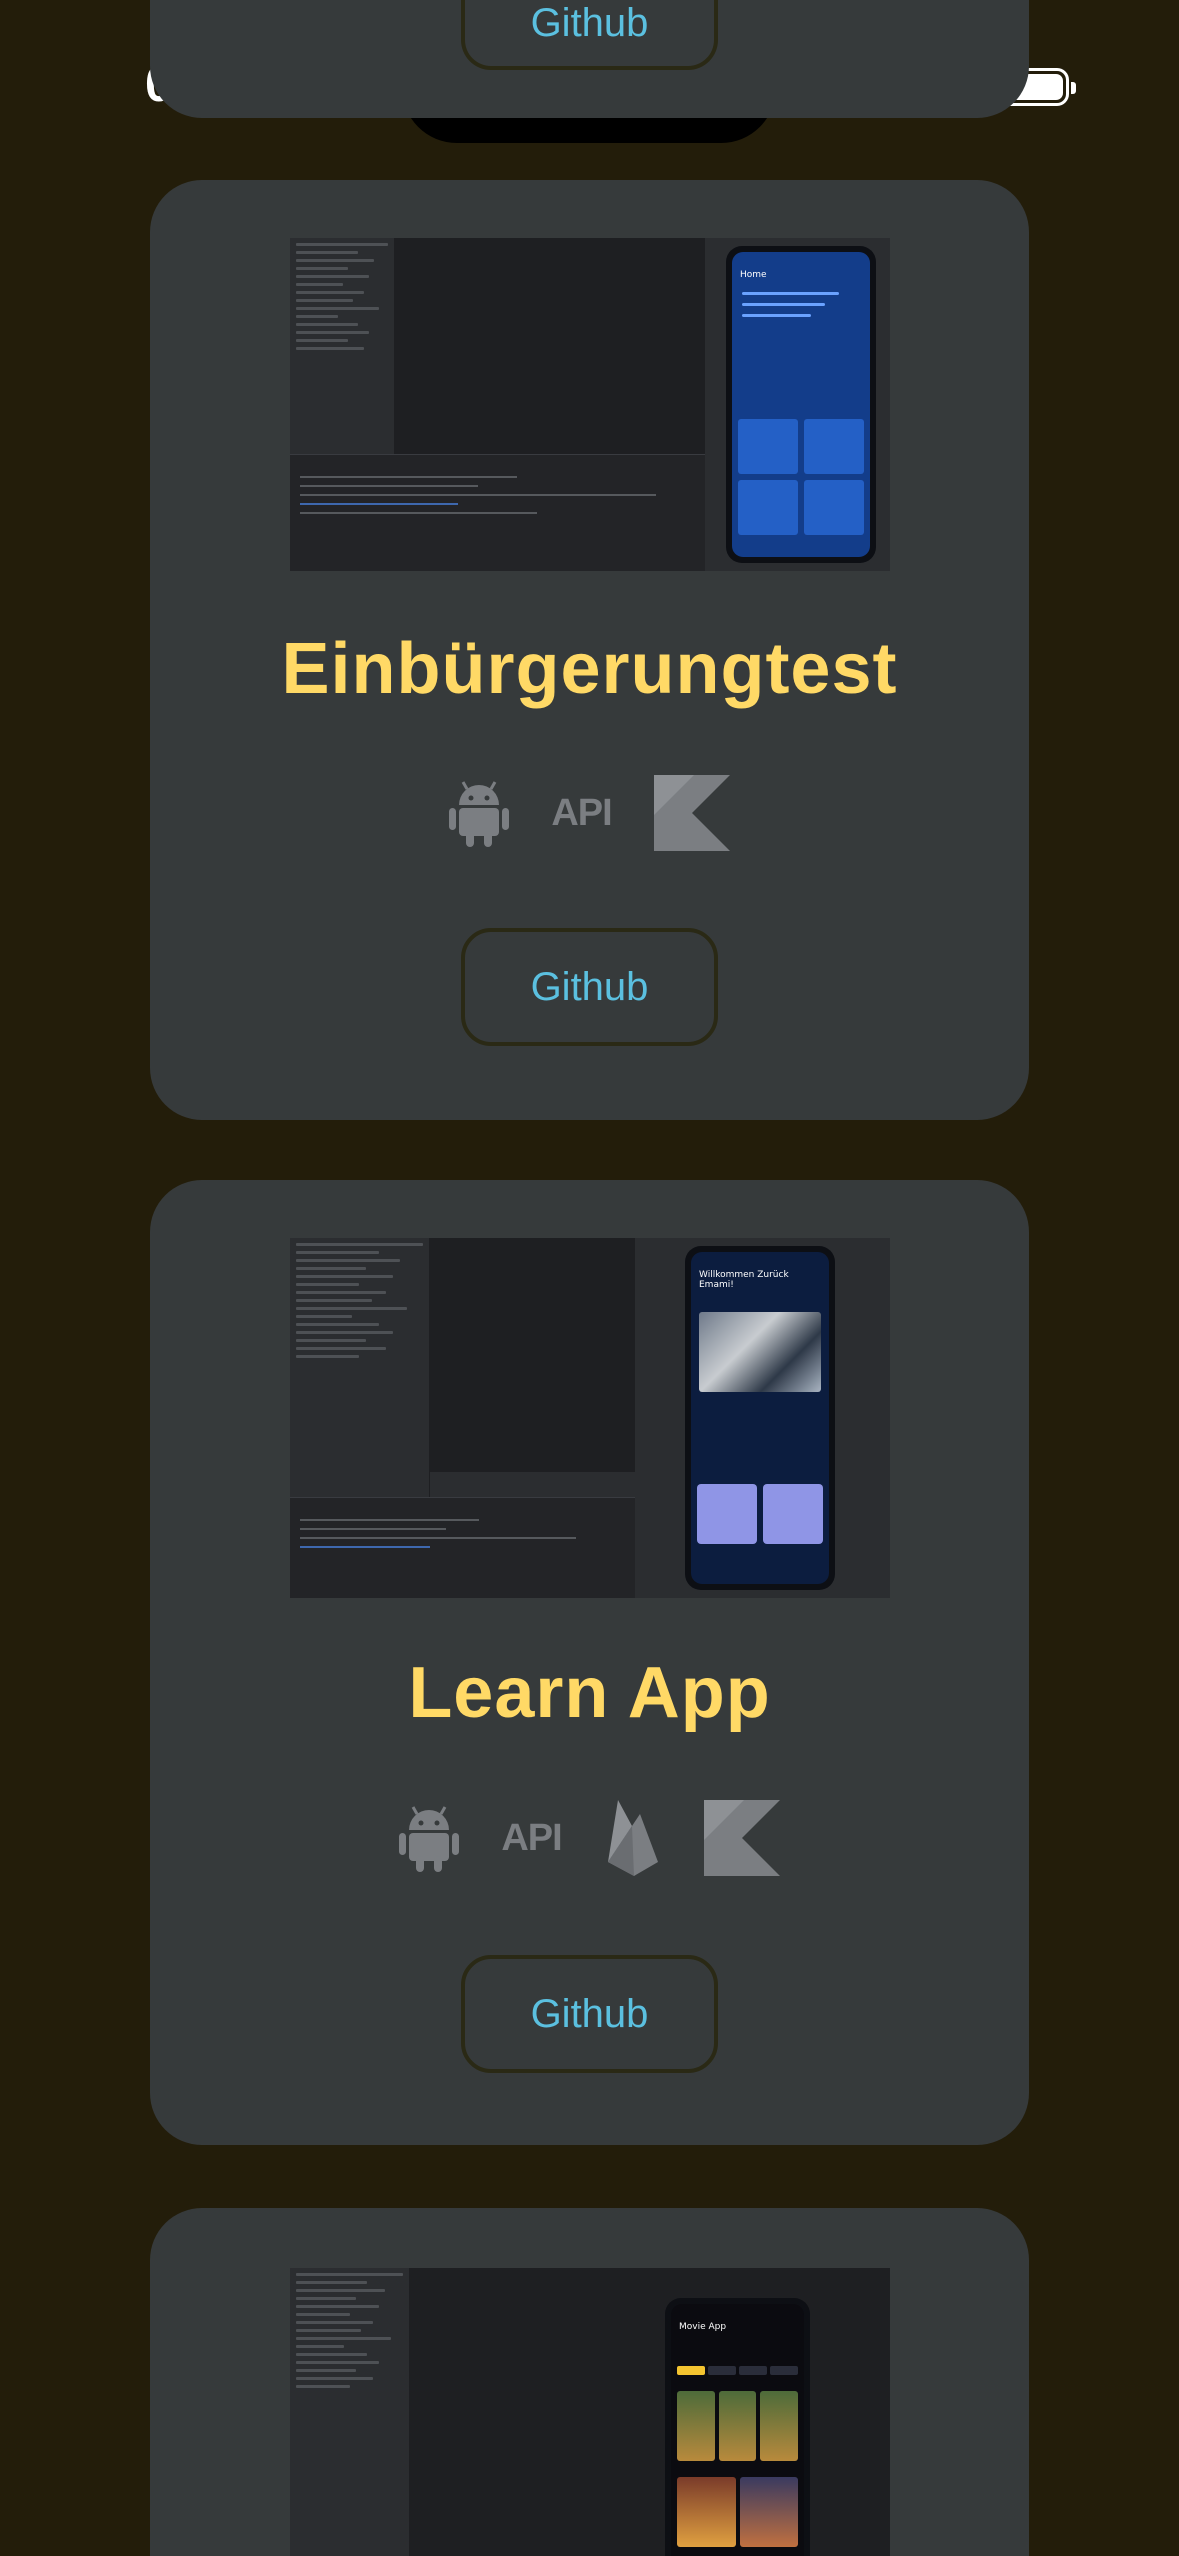 This screenshot has width=1179, height=2556. I want to click on phone-screen-title: Home, so click(753, 275).